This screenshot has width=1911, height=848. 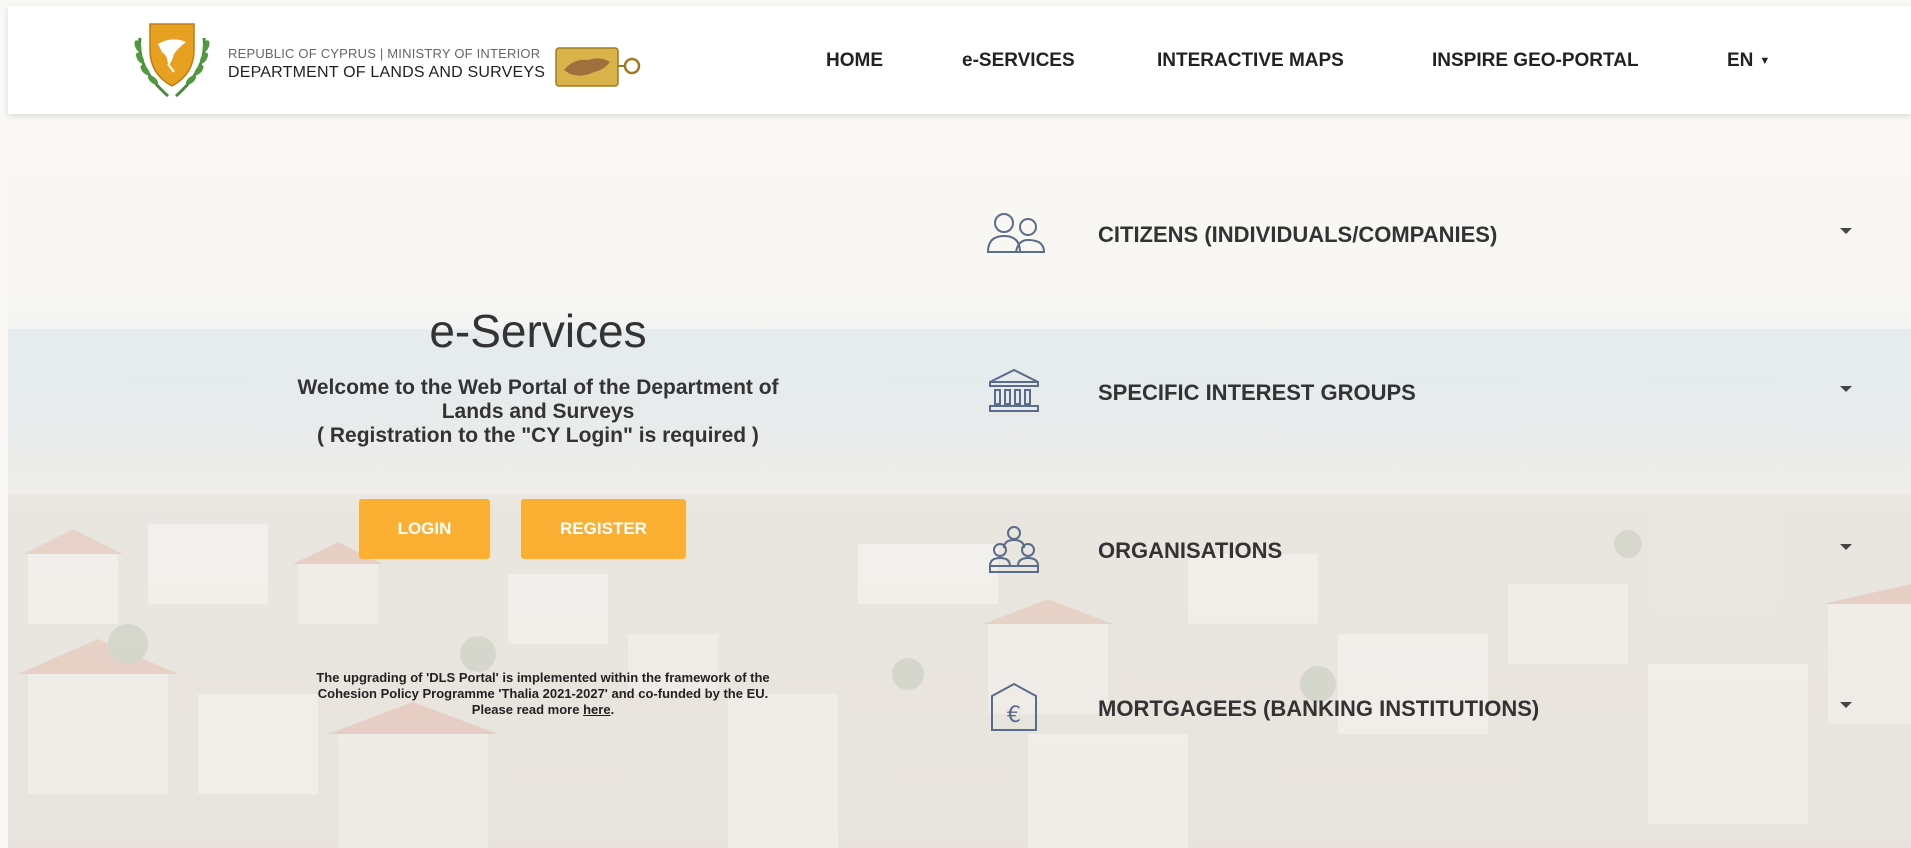 What do you see at coordinates (1319, 708) in the screenshot?
I see `accordion-mortgagees-label: MORTGAGEES (BANKING INSTITUTIONS)` at bounding box center [1319, 708].